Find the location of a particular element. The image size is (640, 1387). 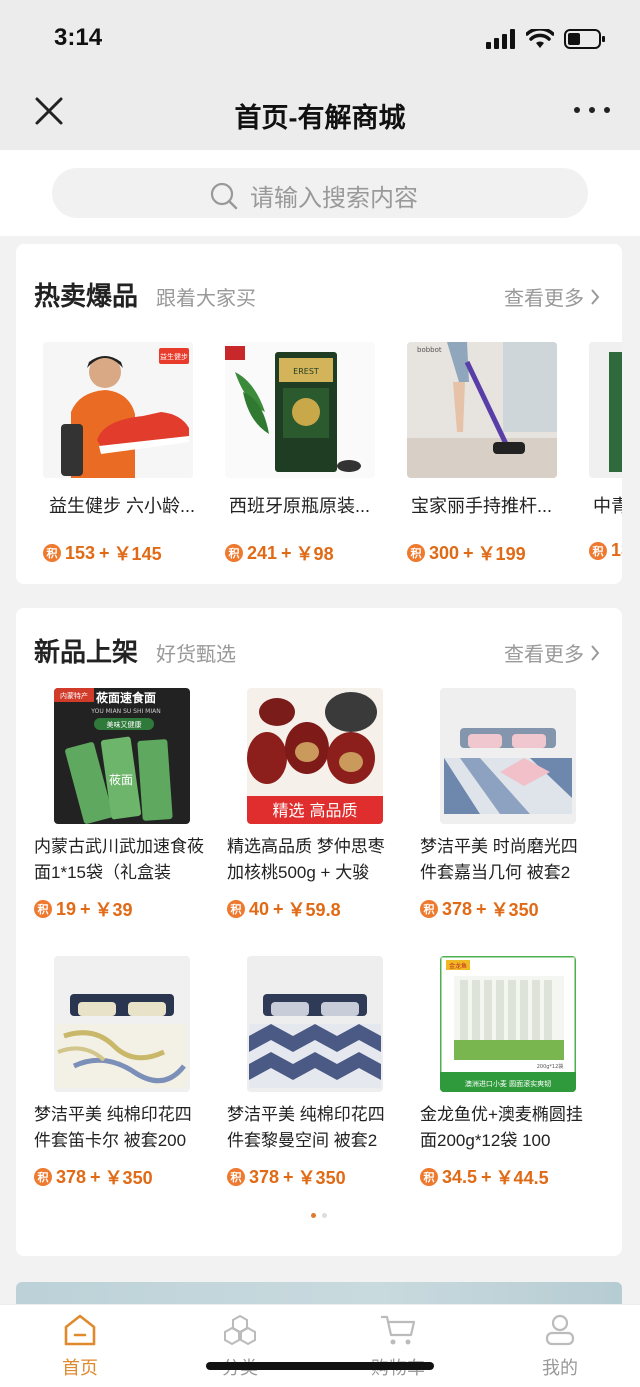

nav-bar: 首页-有解商城 is located at coordinates (320, 115).